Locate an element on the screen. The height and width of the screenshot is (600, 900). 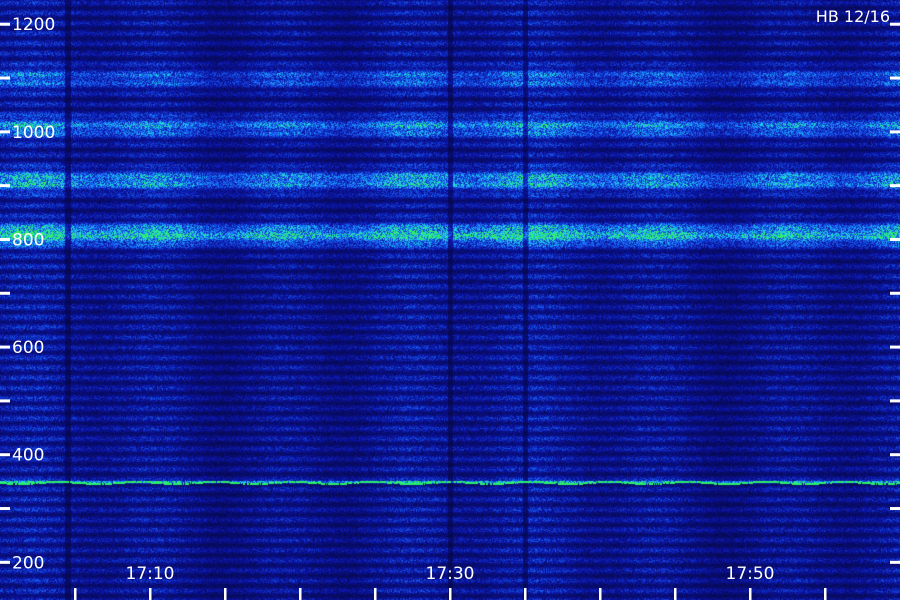
y-tick-label: 400 is located at coordinates (28, 456).